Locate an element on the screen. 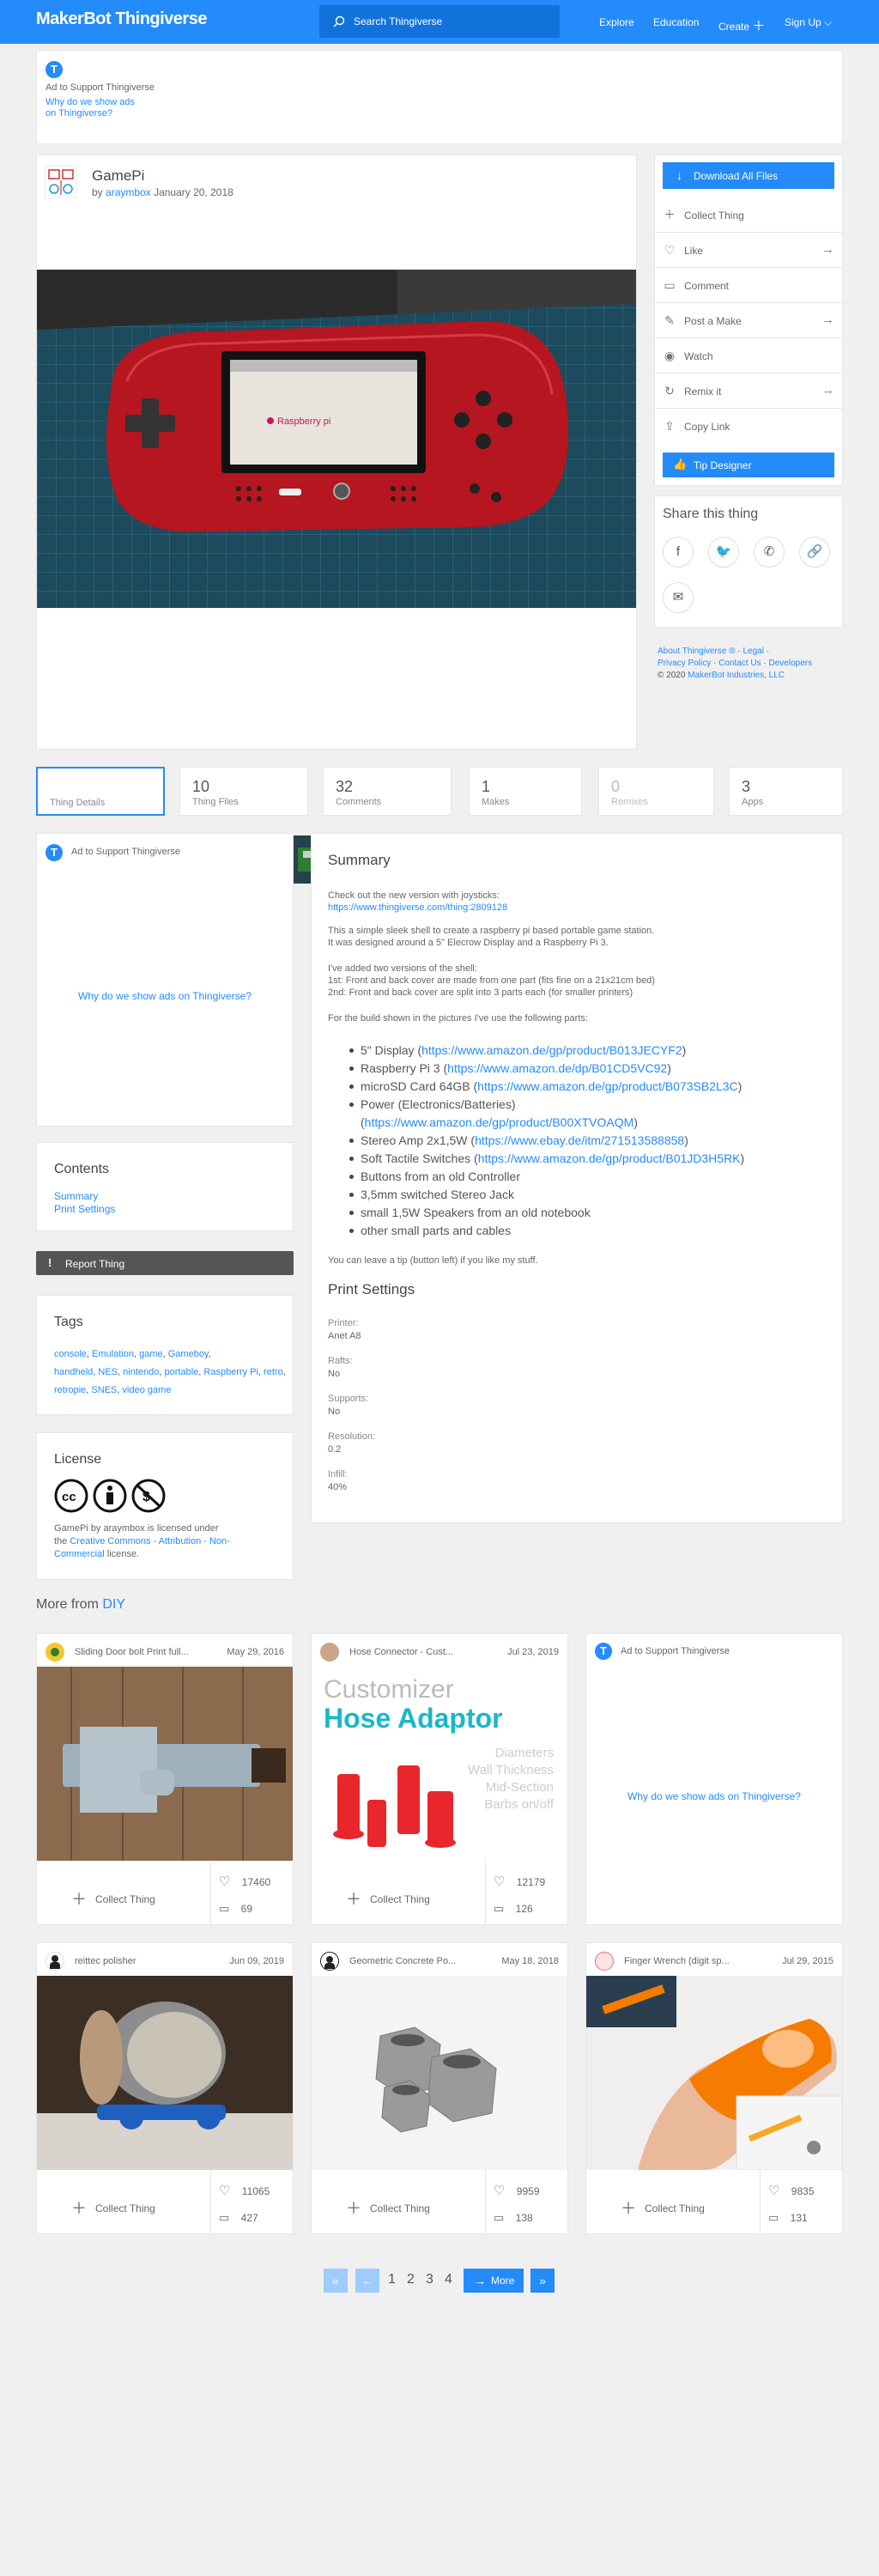  parts-link: https://www.ebay.de/itm/271513588858 is located at coordinates (579, 1140).